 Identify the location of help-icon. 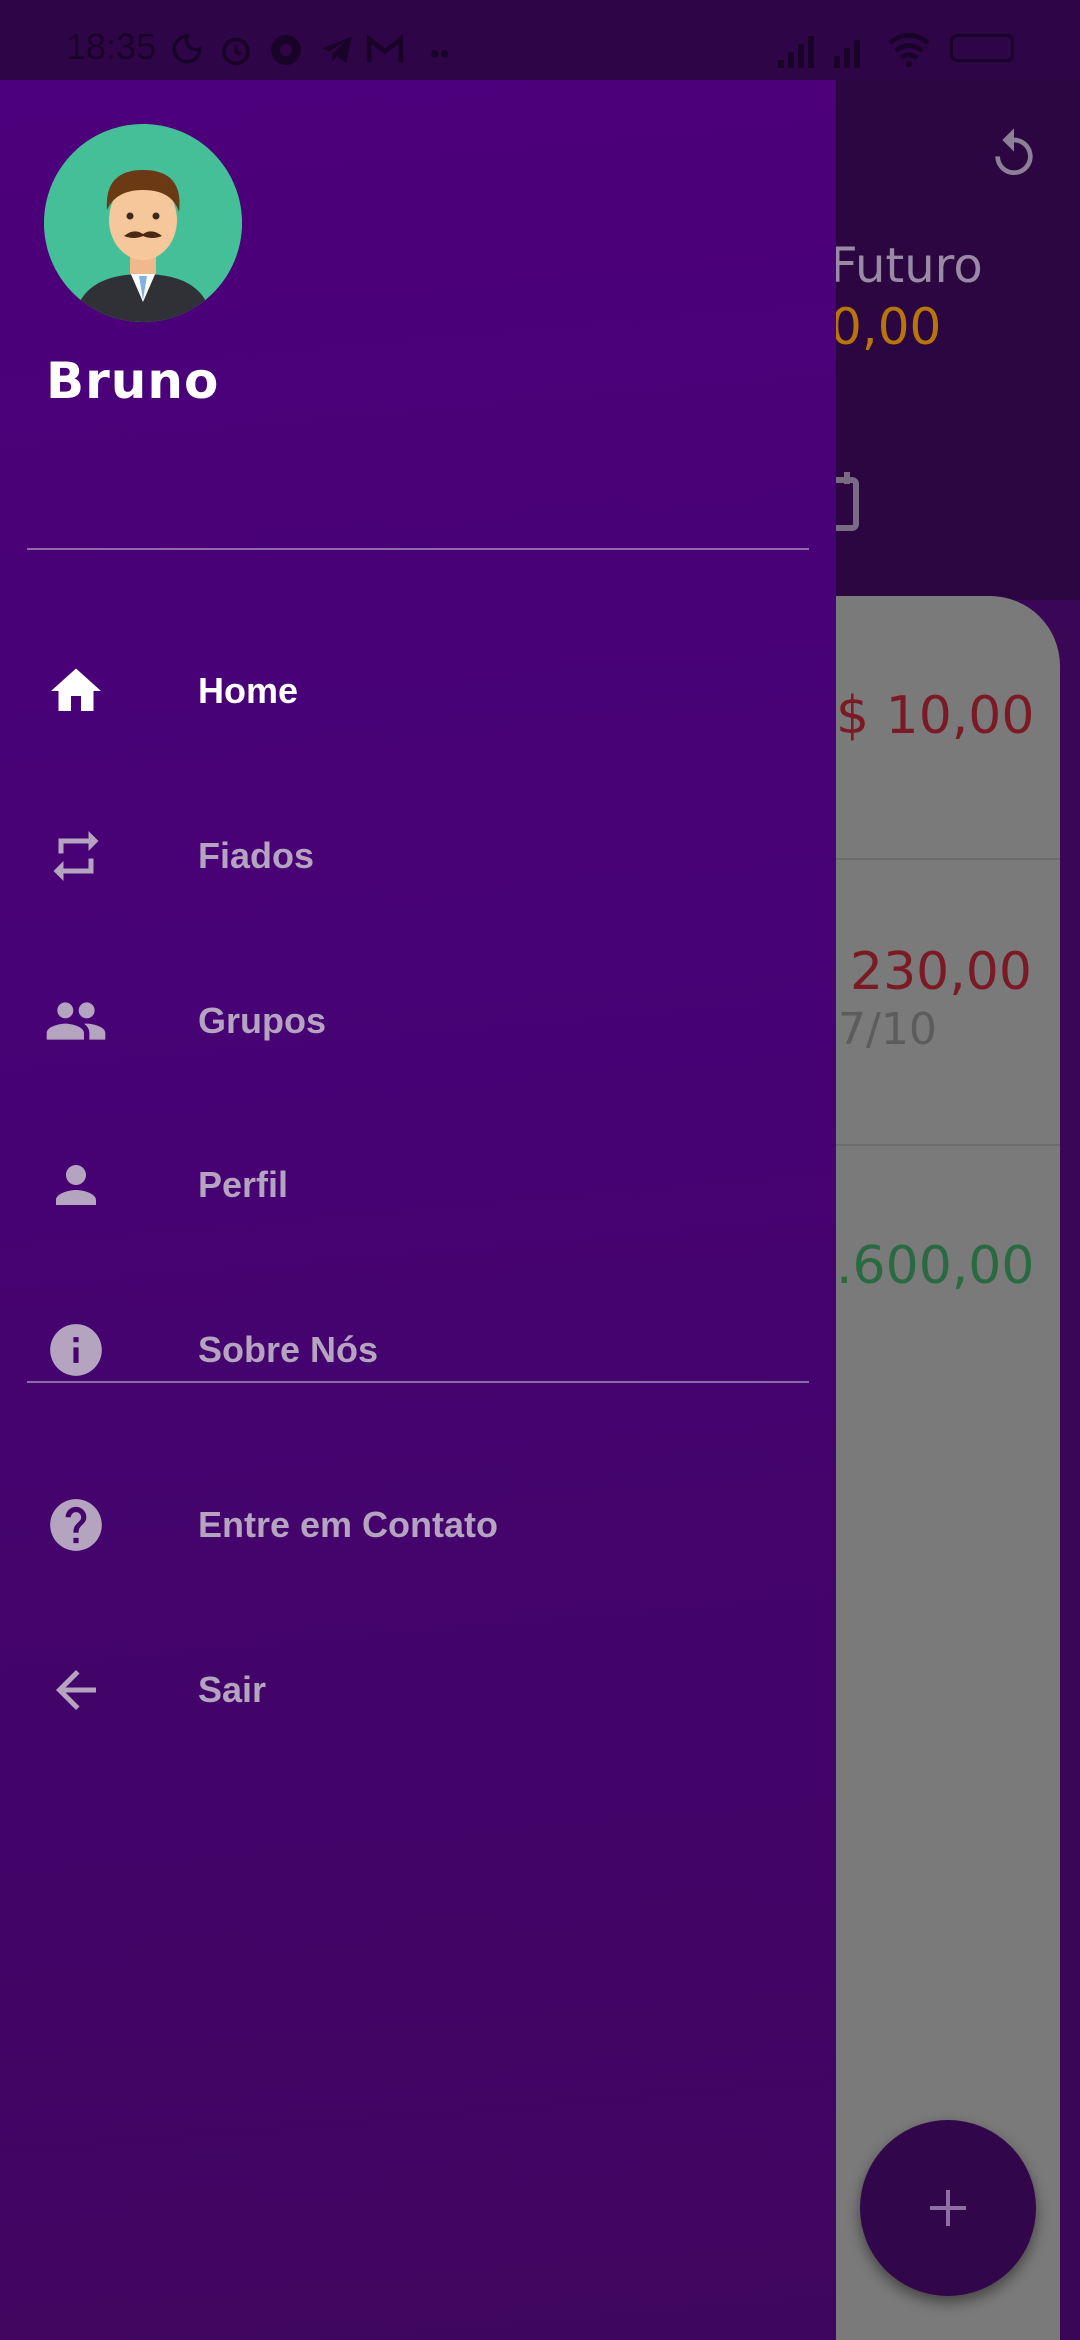
(76, 1525).